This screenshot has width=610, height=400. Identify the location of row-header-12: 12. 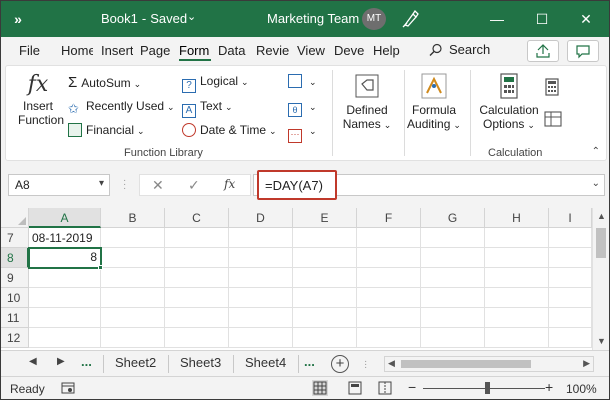
(15, 338).